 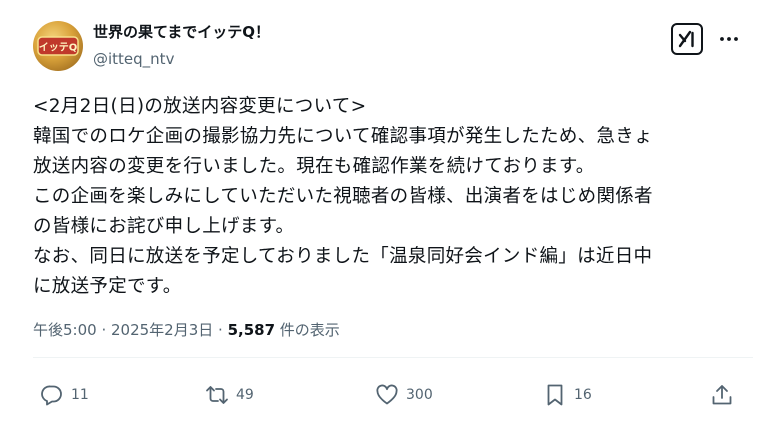 What do you see at coordinates (314, 166) in the screenshot?
I see `post-line: 放送内容の変更を行いました。現在も確認作業を続けております。` at bounding box center [314, 166].